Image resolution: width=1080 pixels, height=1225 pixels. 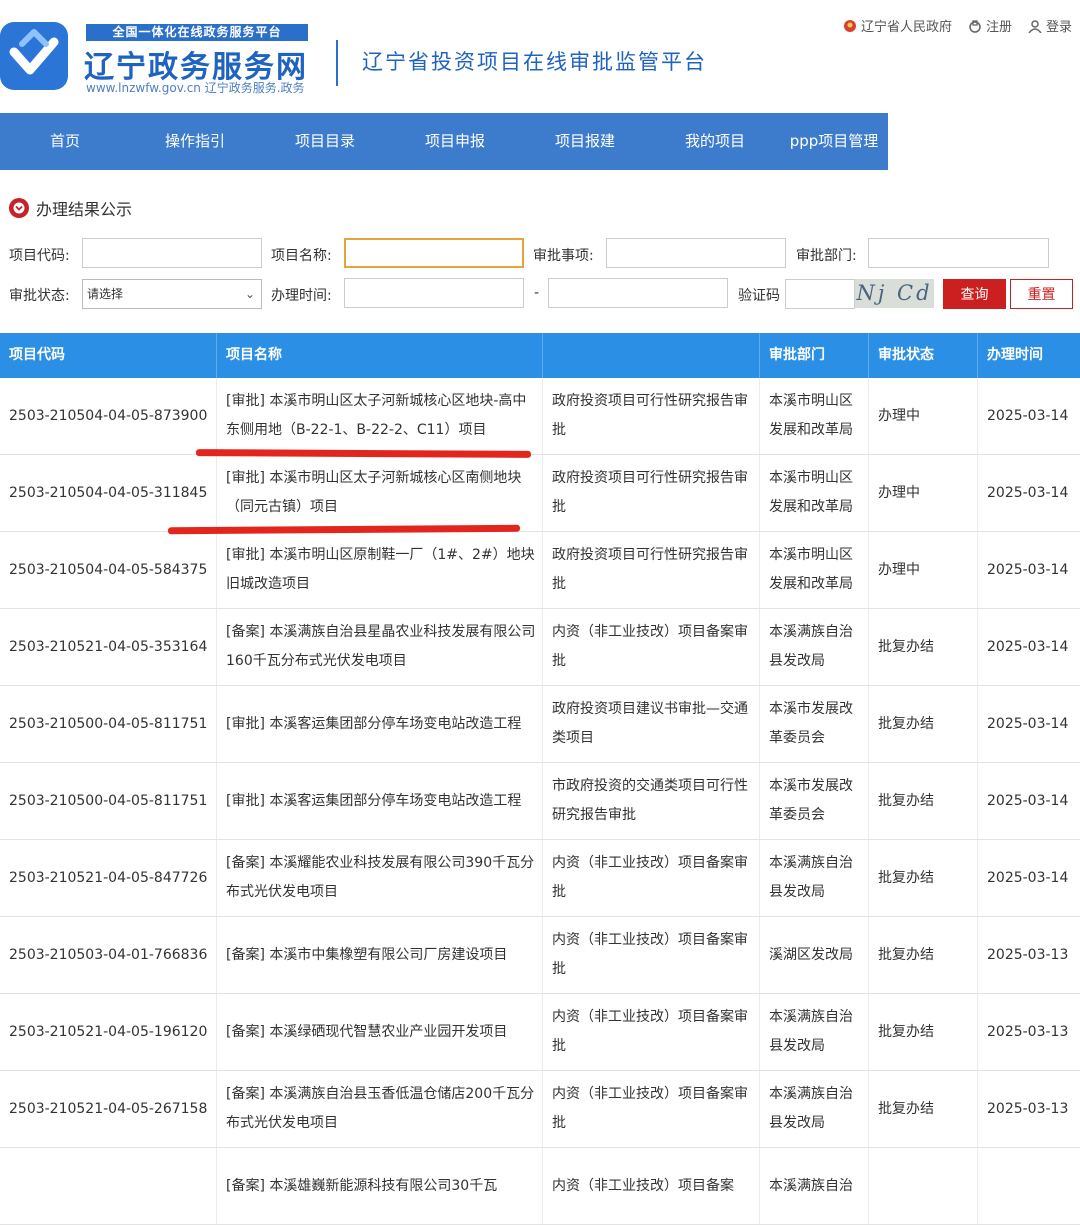 What do you see at coordinates (814, 1186) in the screenshot?
I see `cell-dept: 本溪满族自治` at bounding box center [814, 1186].